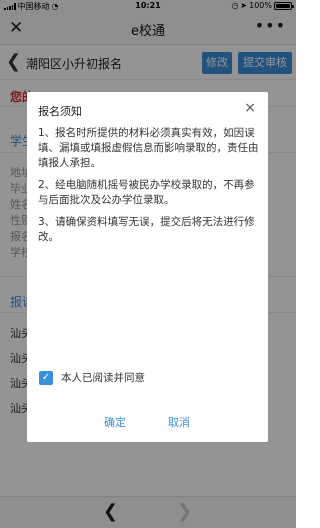 The height and width of the screenshot is (528, 320). What do you see at coordinates (60, 111) in the screenshot?
I see `dialog-title: 报名须知` at bounding box center [60, 111].